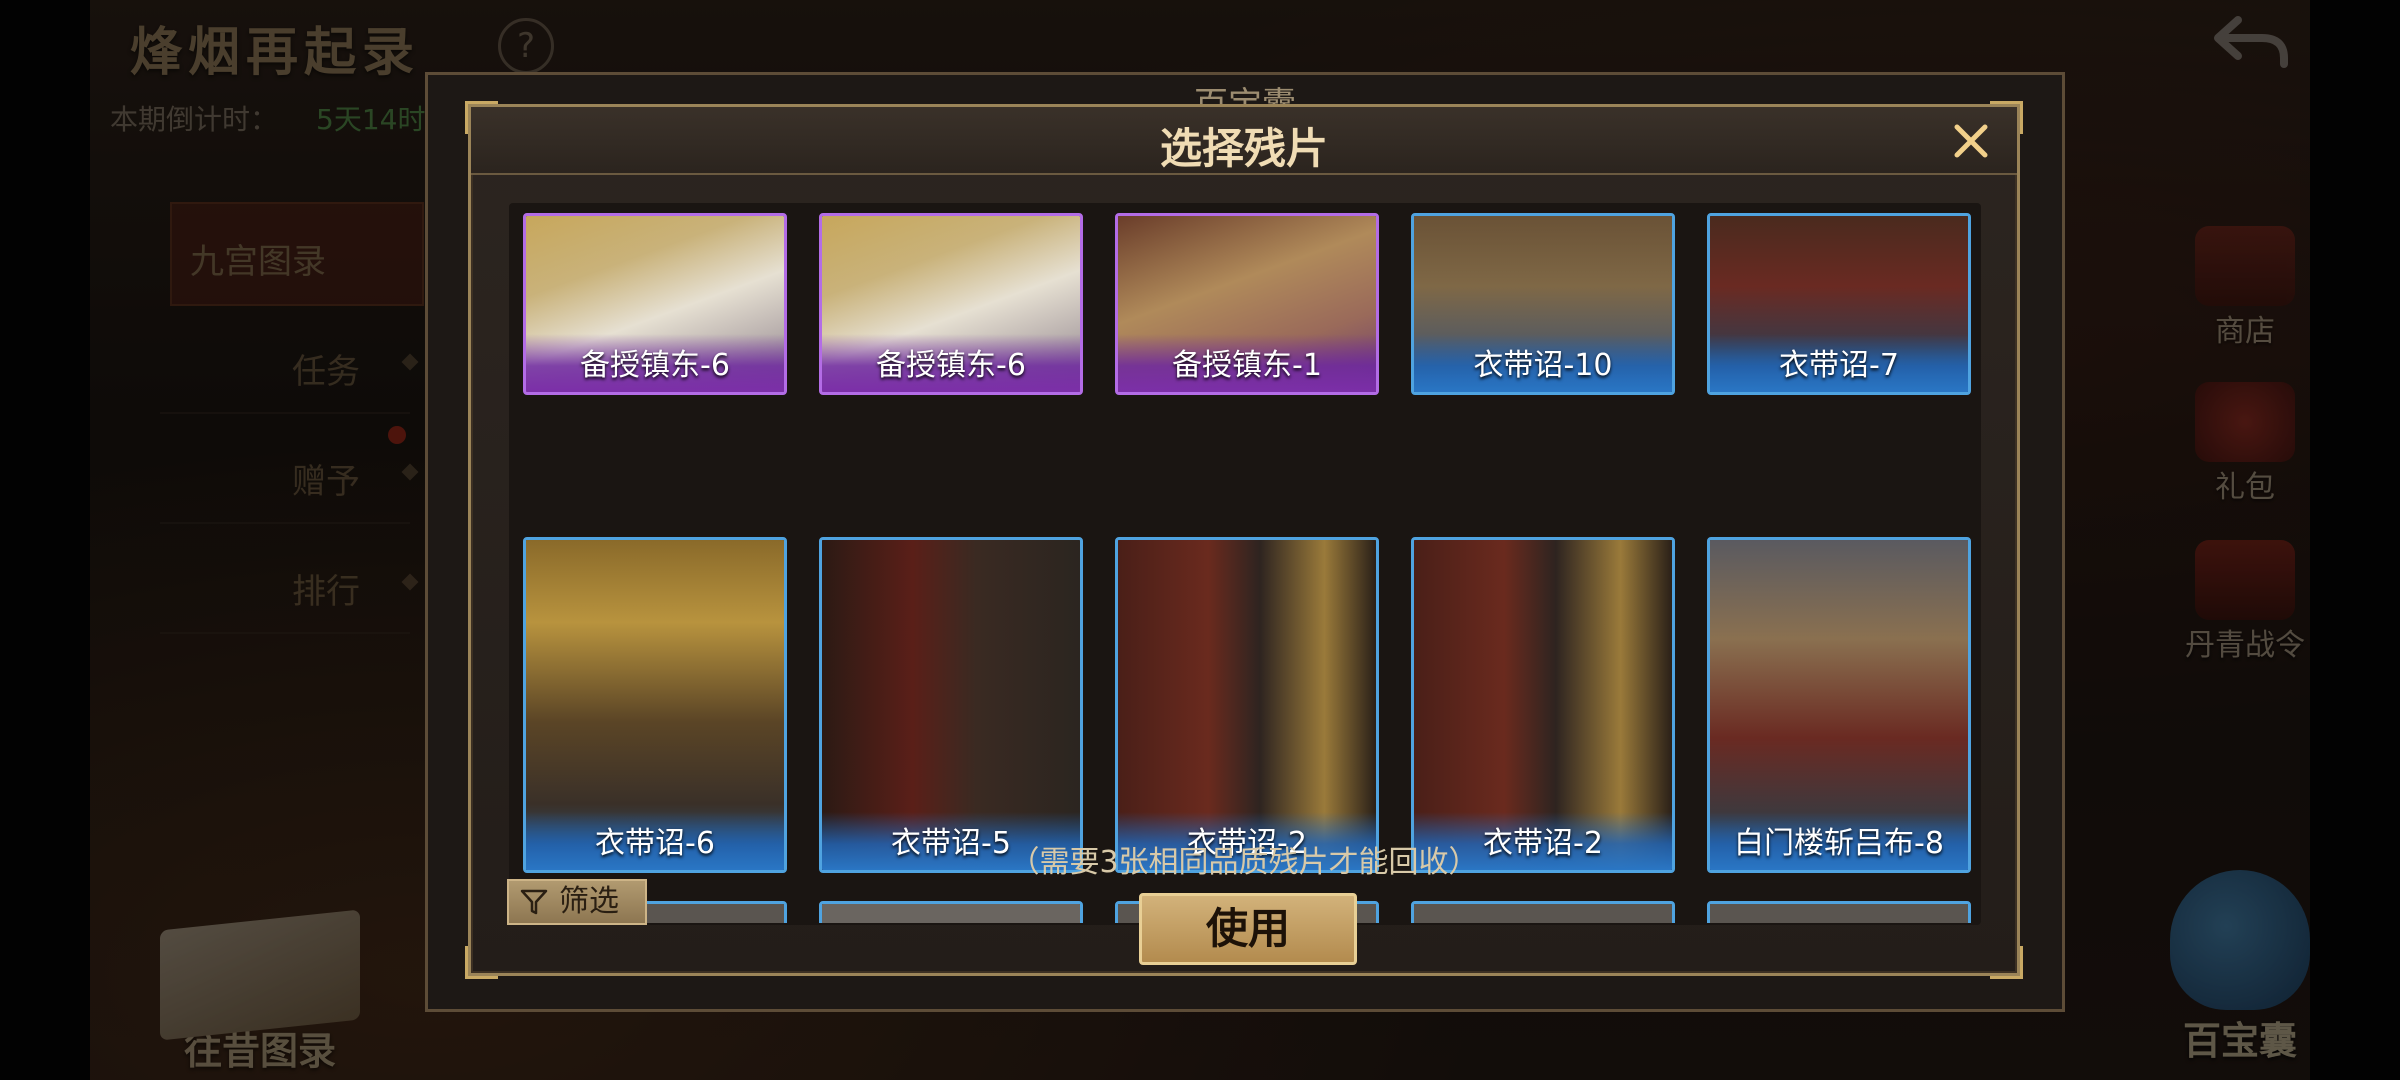  What do you see at coordinates (1247, 304) in the screenshot?
I see `fragment-card: 备授镇东-1` at bounding box center [1247, 304].